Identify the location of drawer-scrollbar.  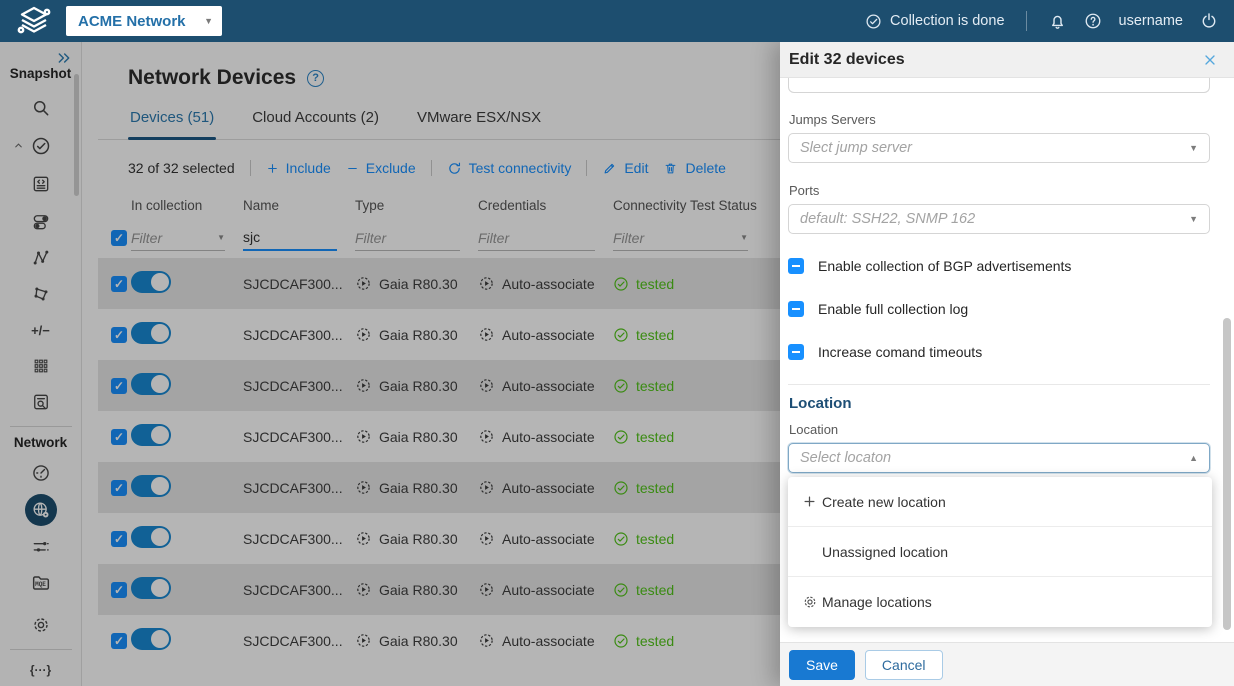
(1227, 474).